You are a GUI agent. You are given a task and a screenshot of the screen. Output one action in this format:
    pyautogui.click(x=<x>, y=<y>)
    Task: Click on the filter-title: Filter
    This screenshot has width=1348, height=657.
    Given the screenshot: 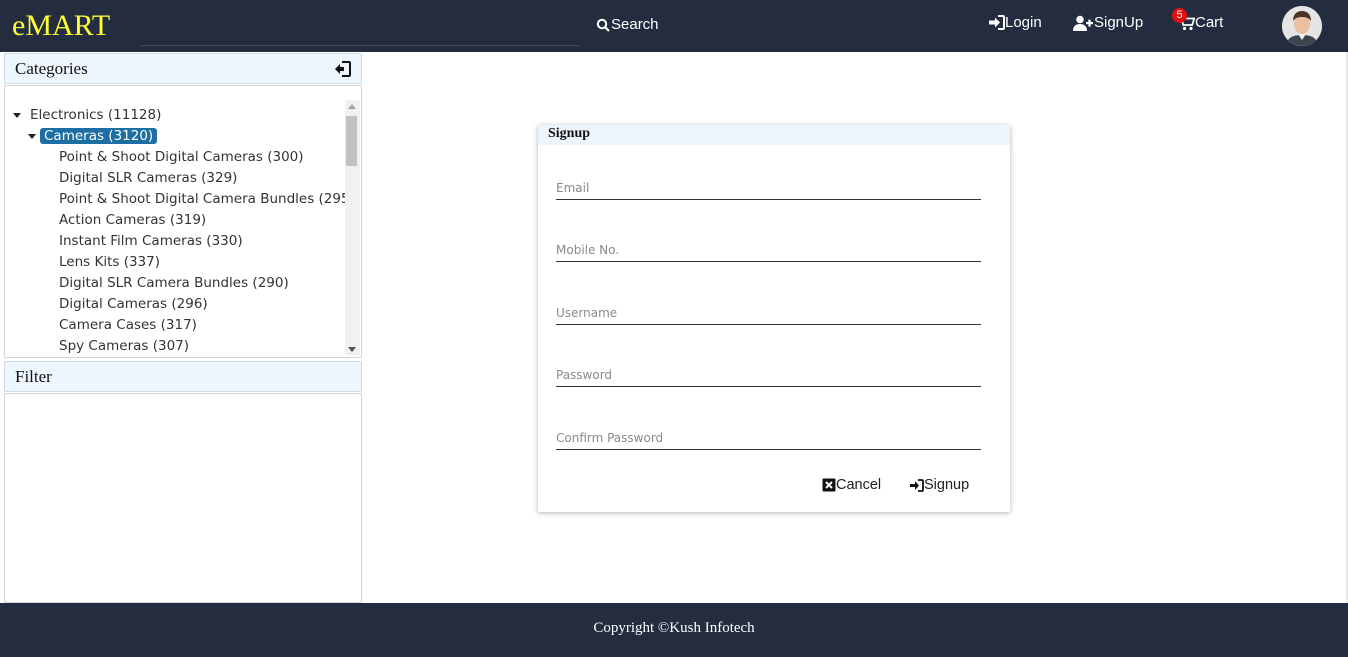 What is the action you would take?
    pyautogui.click(x=33, y=376)
    